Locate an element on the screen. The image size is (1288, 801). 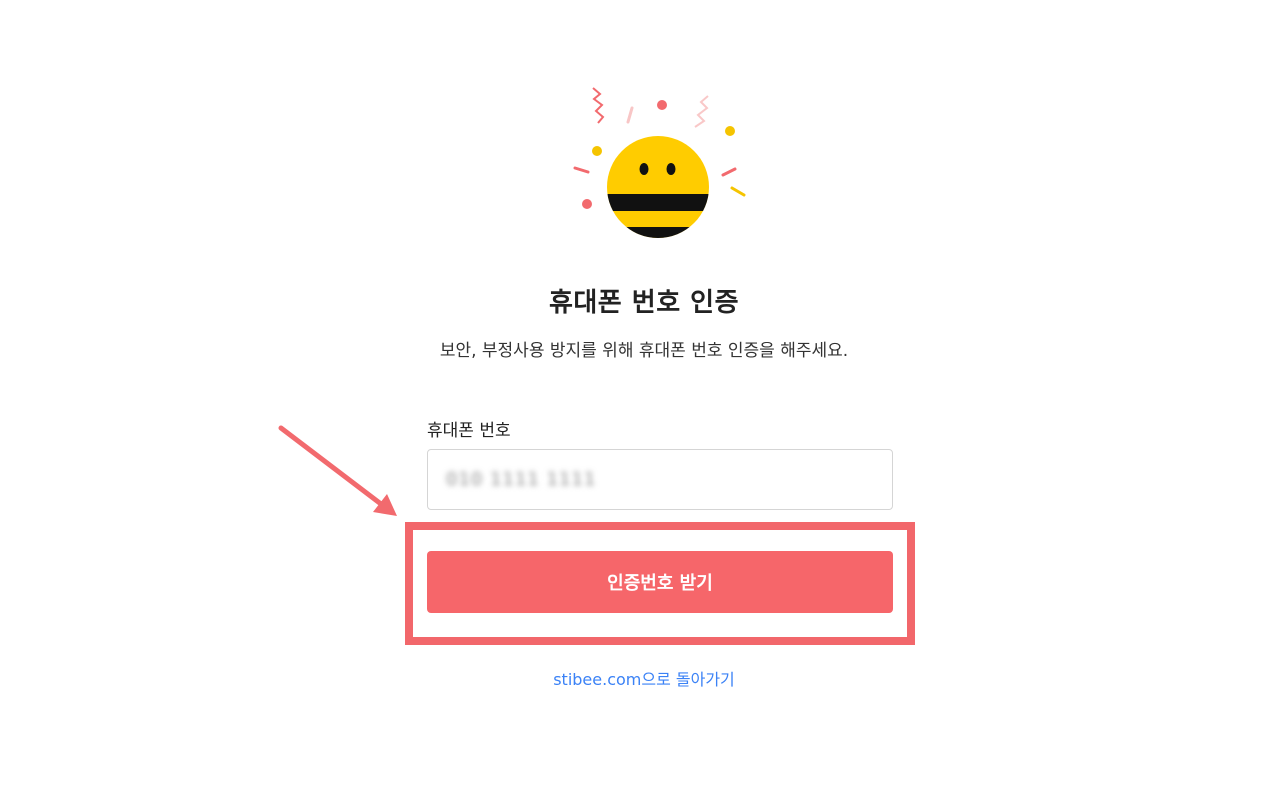
back-to-stibee-link: stibee.com으로 돌아가기 is located at coordinates (644, 678).